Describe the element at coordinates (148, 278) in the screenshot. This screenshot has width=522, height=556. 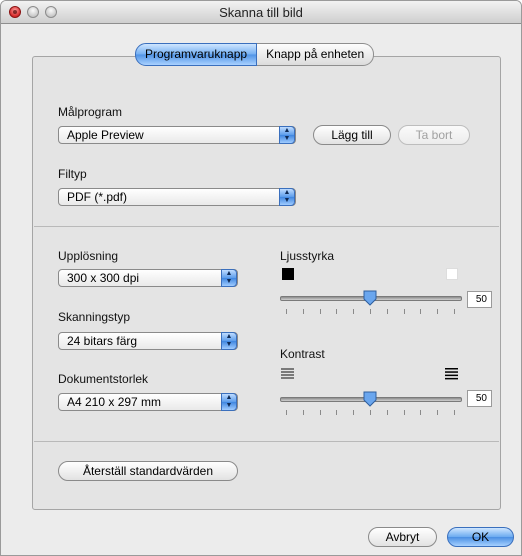
I see `resolution-select: 300 x 300 dpi ▲ ▼` at that location.